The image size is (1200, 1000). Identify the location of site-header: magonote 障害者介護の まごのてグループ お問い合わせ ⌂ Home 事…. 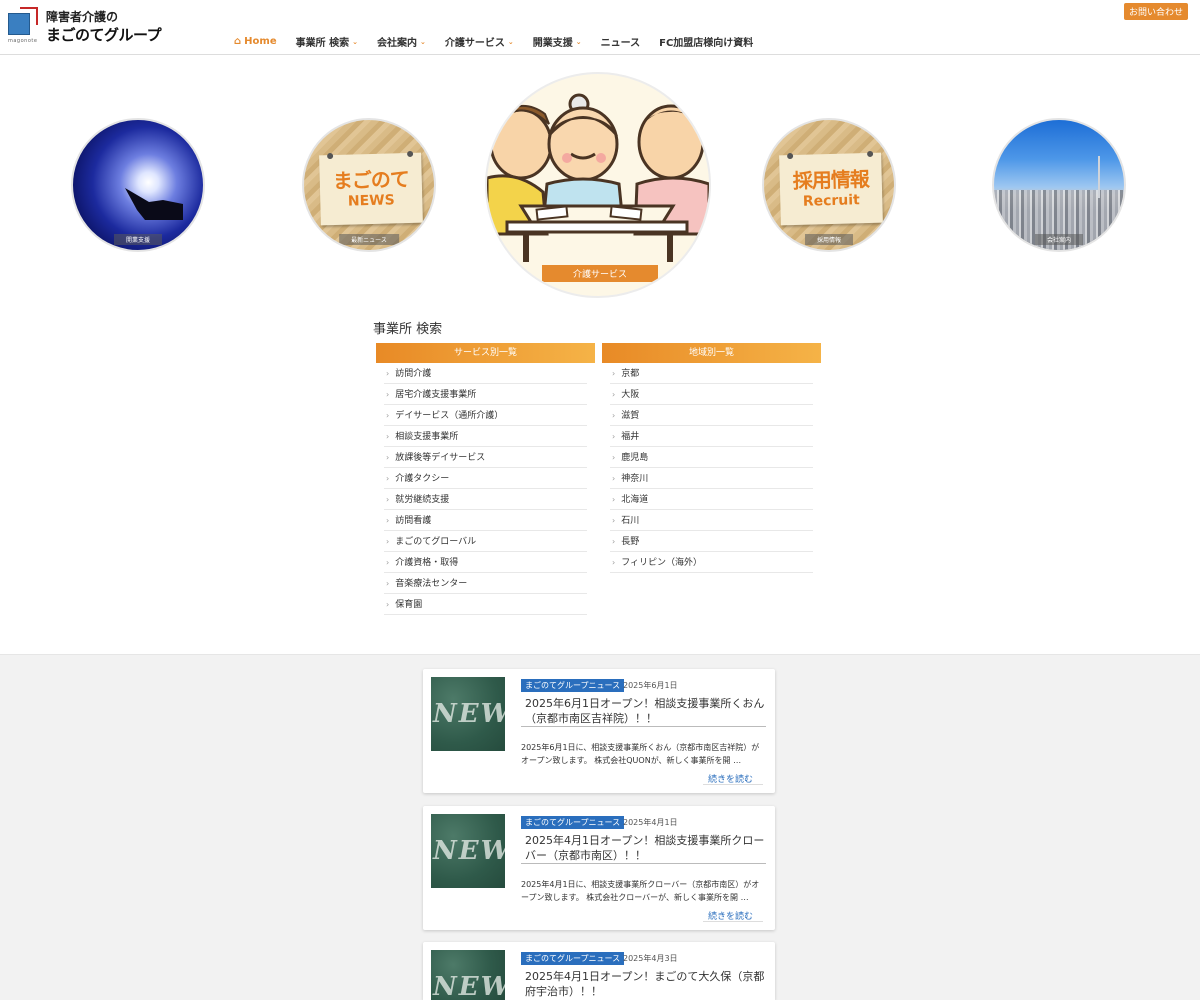
(600, 27).